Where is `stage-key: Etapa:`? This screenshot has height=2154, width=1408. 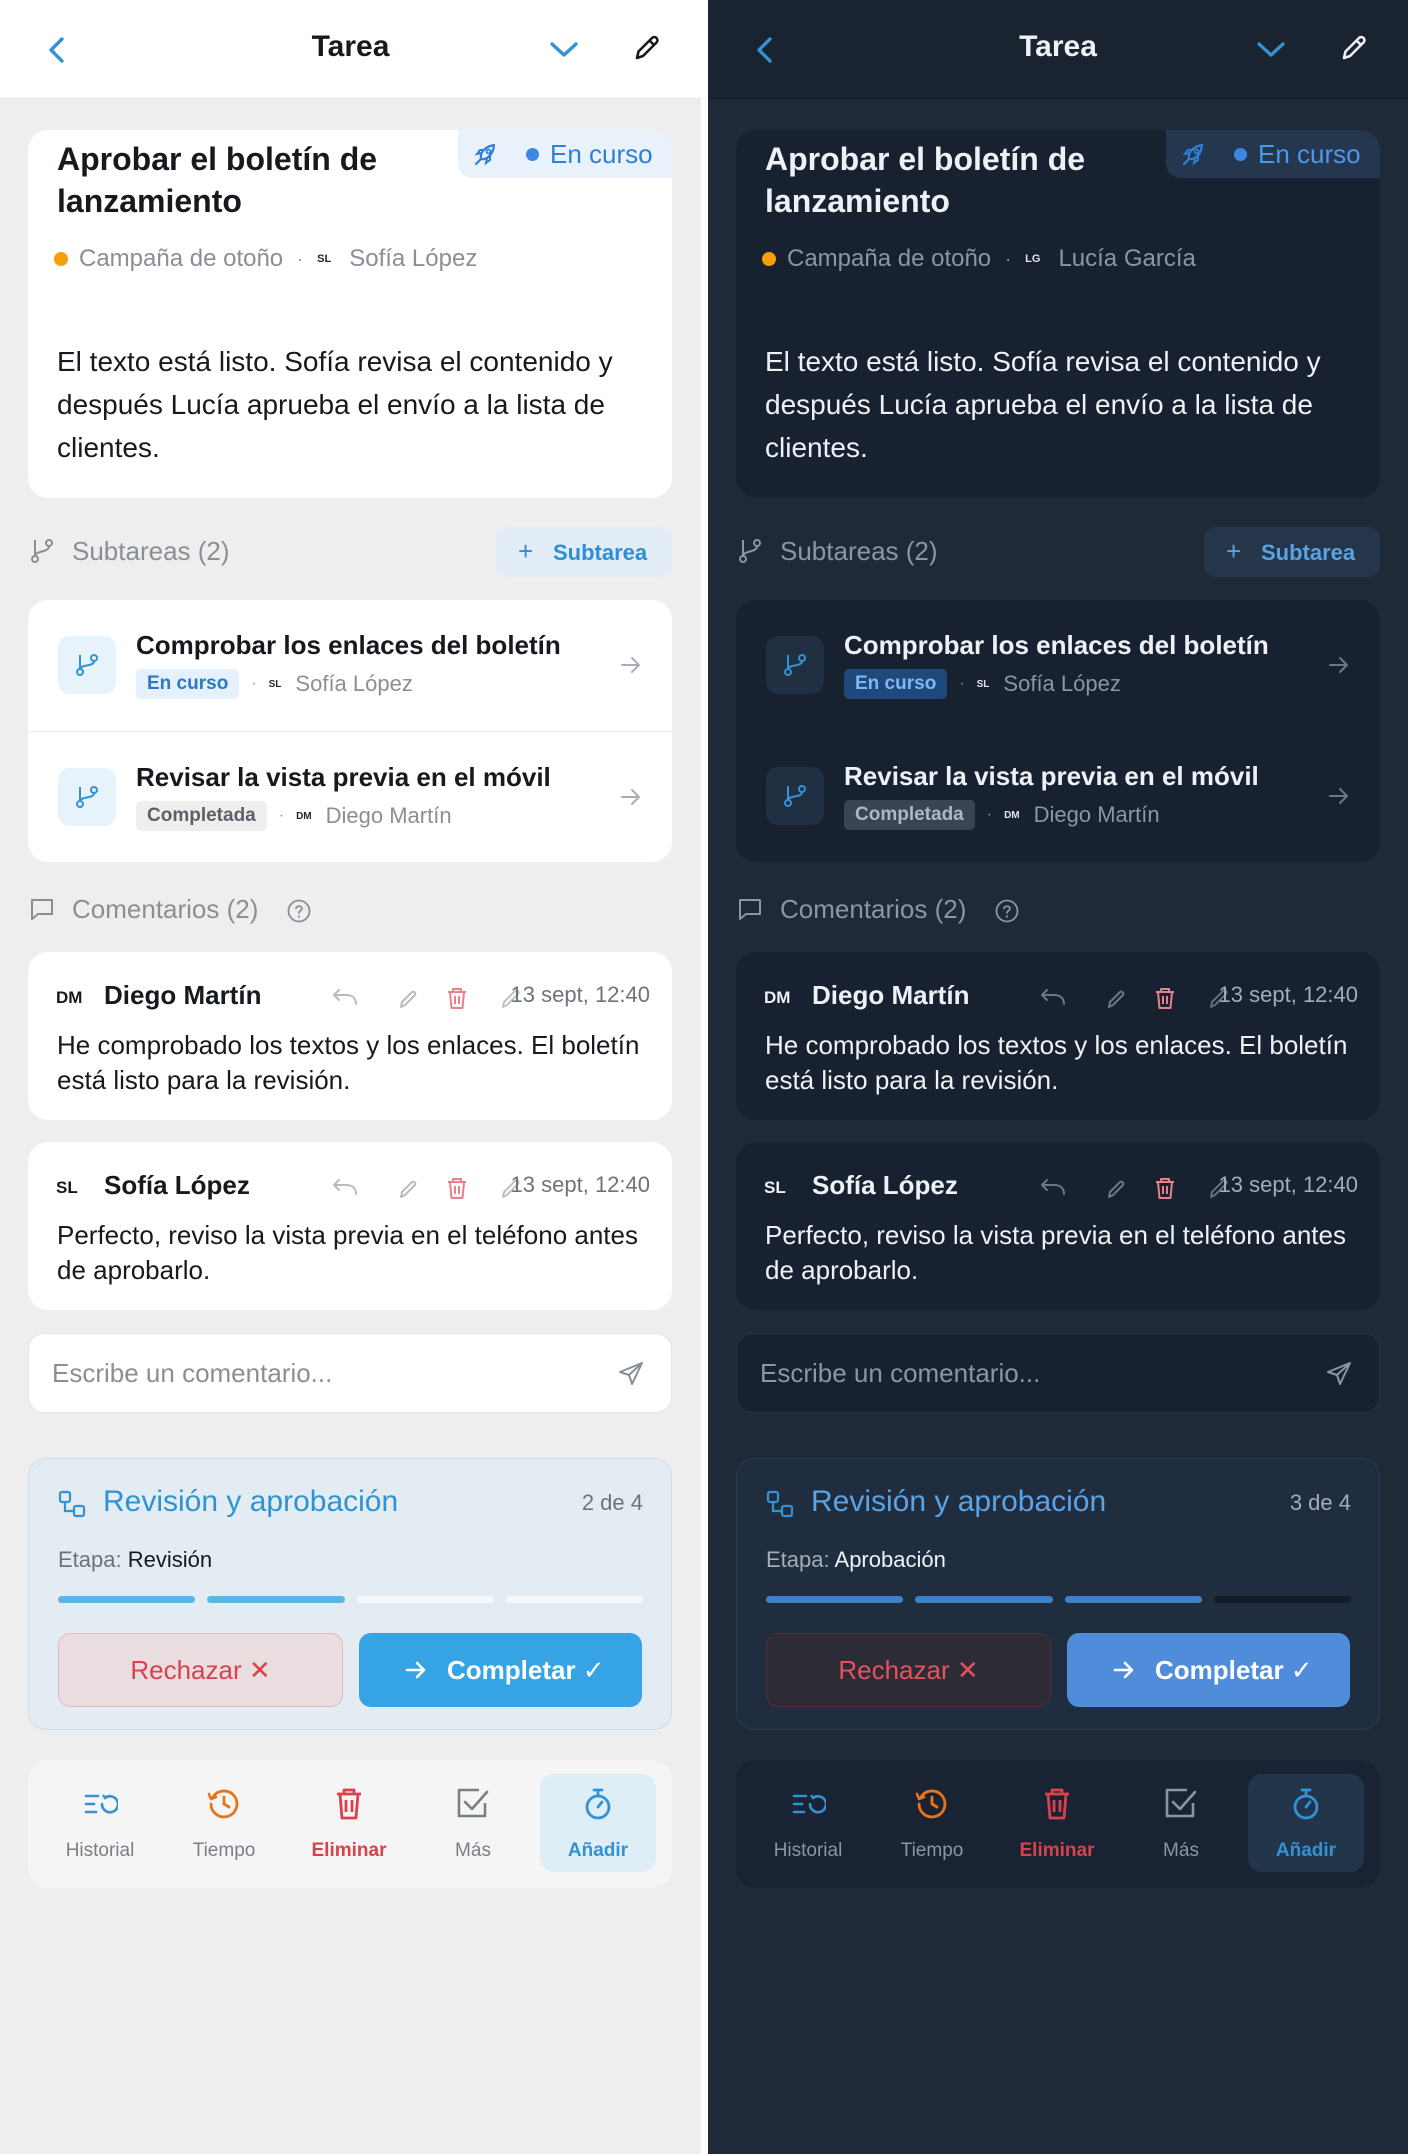
stage-key: Etapa: is located at coordinates (798, 1559).